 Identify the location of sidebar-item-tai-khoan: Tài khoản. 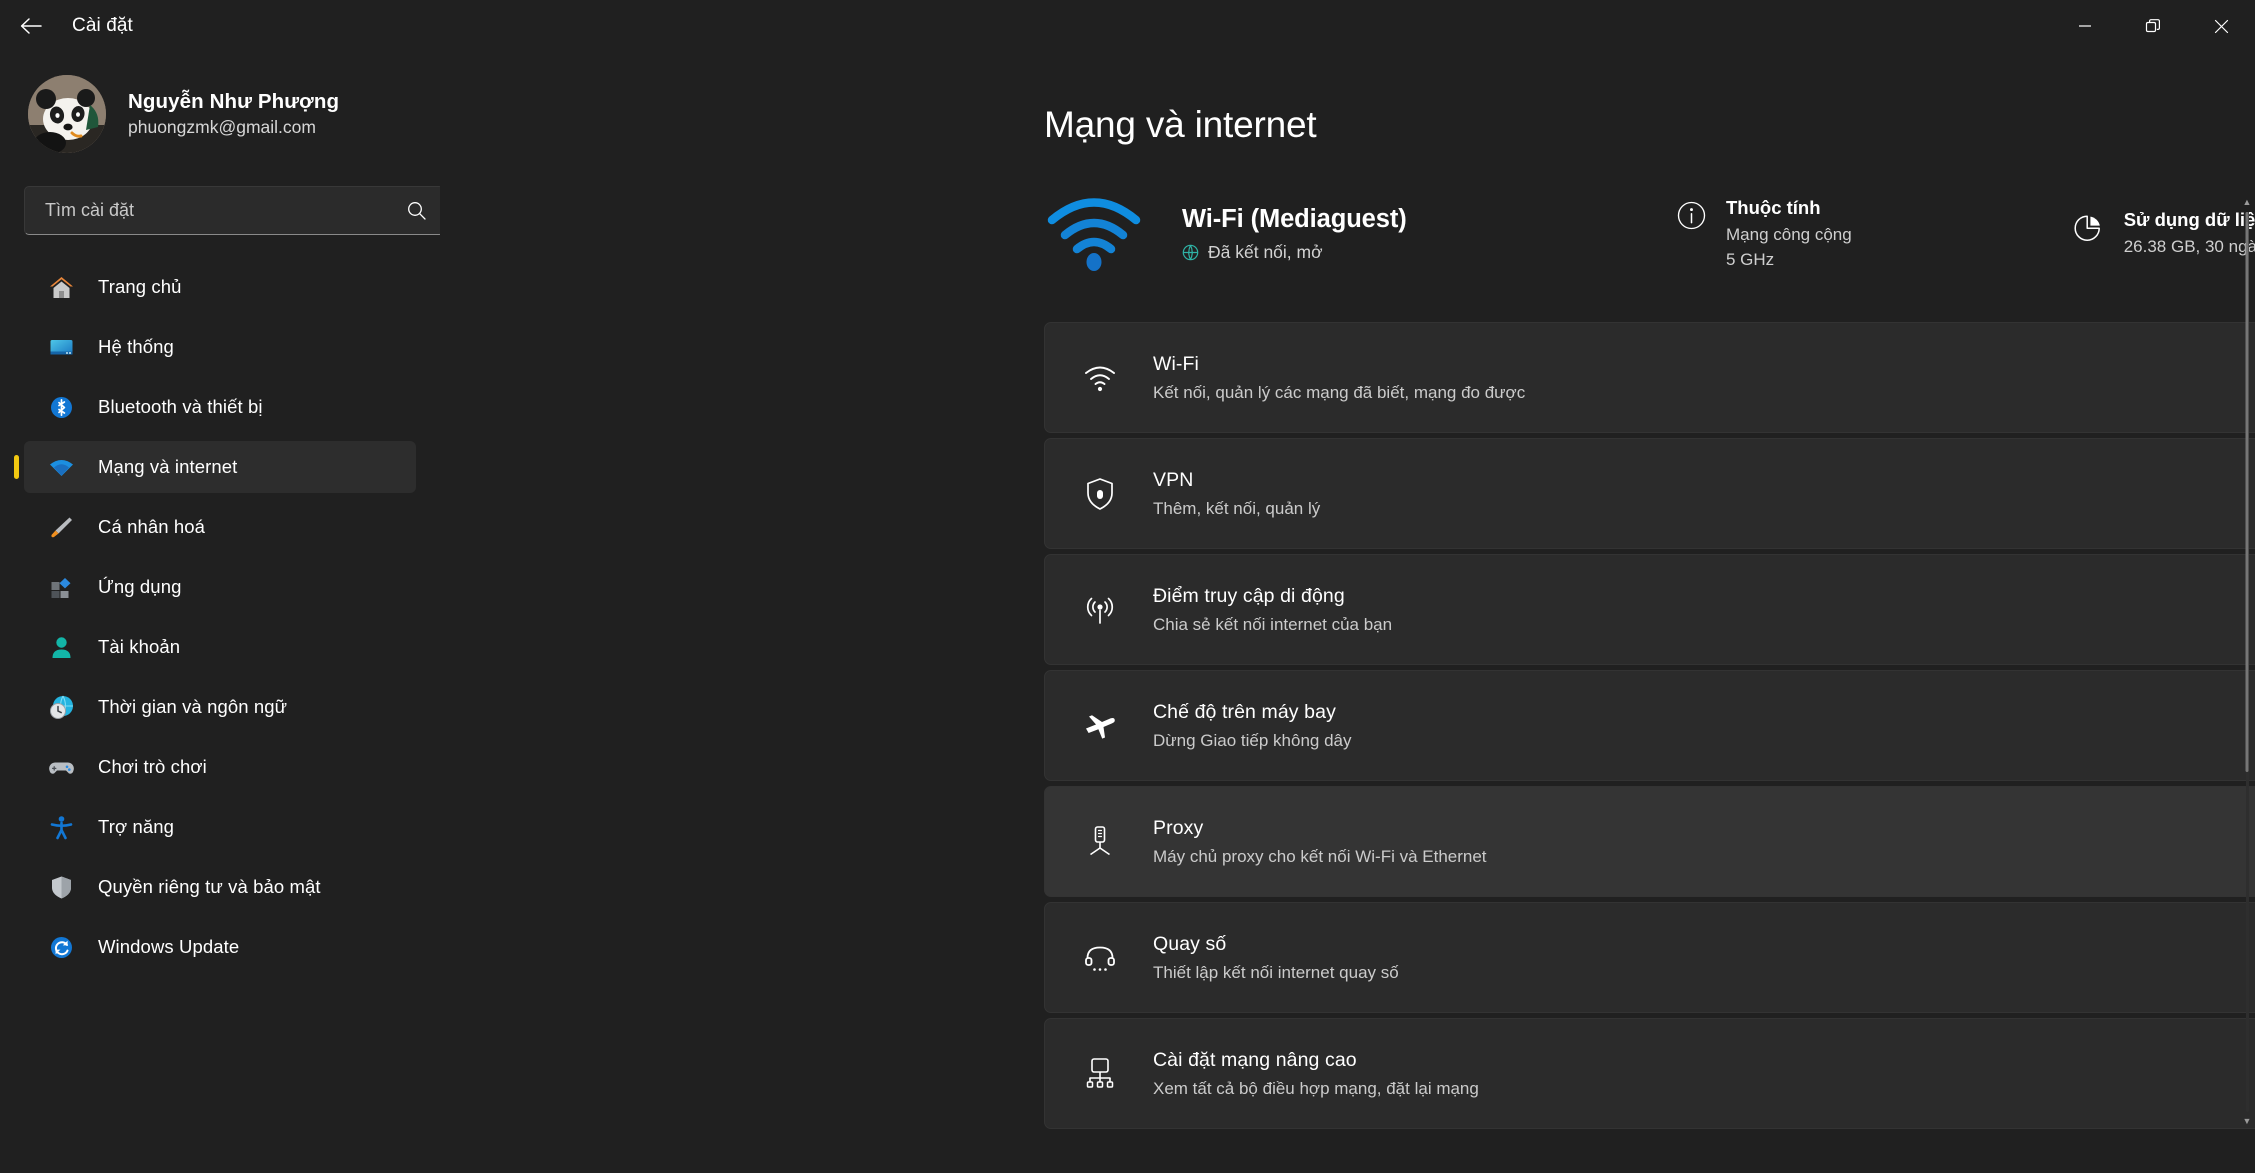
(220, 647).